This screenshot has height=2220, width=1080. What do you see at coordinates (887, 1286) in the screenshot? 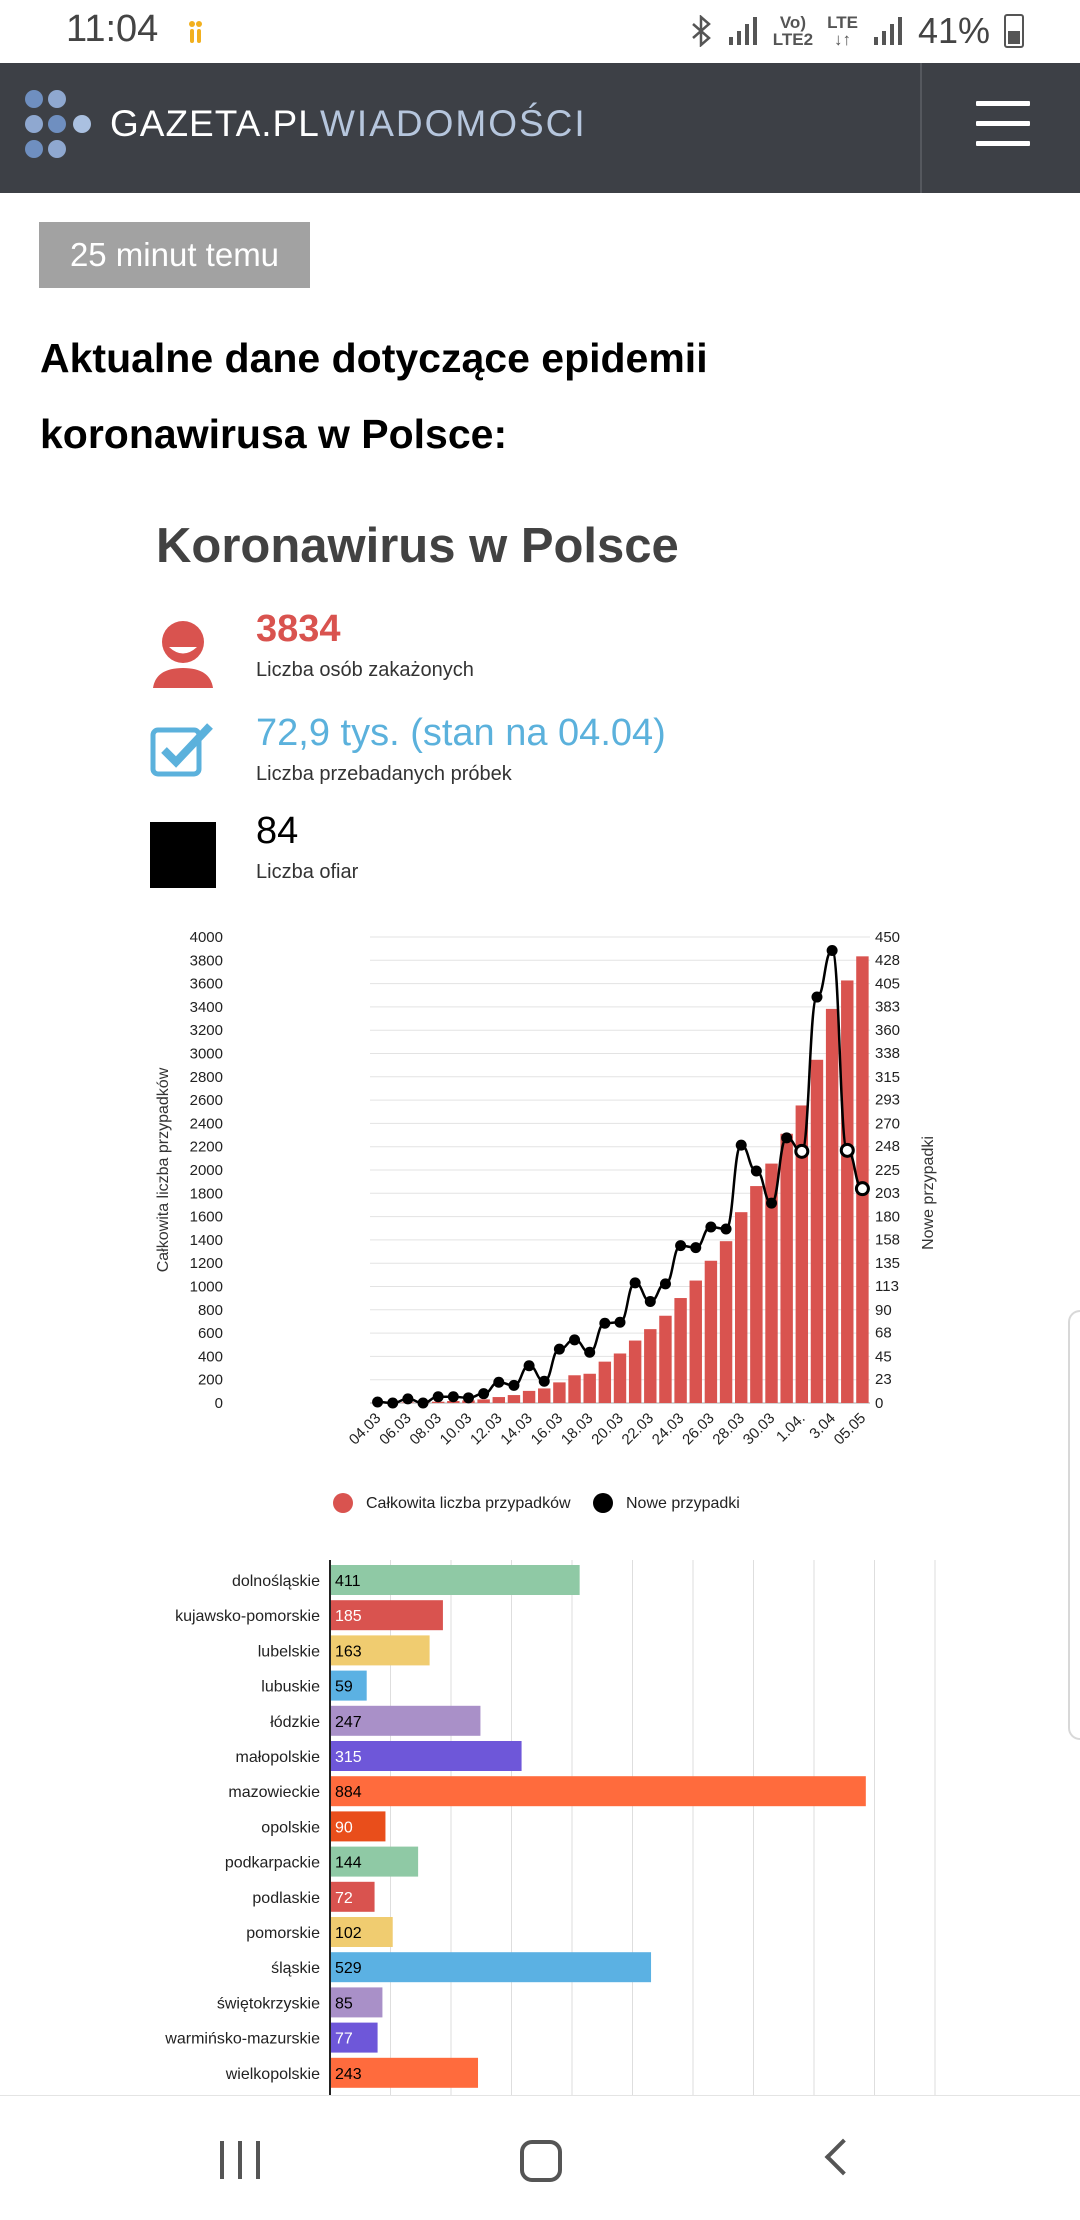
I see `right-tick-label: 113` at bounding box center [887, 1286].